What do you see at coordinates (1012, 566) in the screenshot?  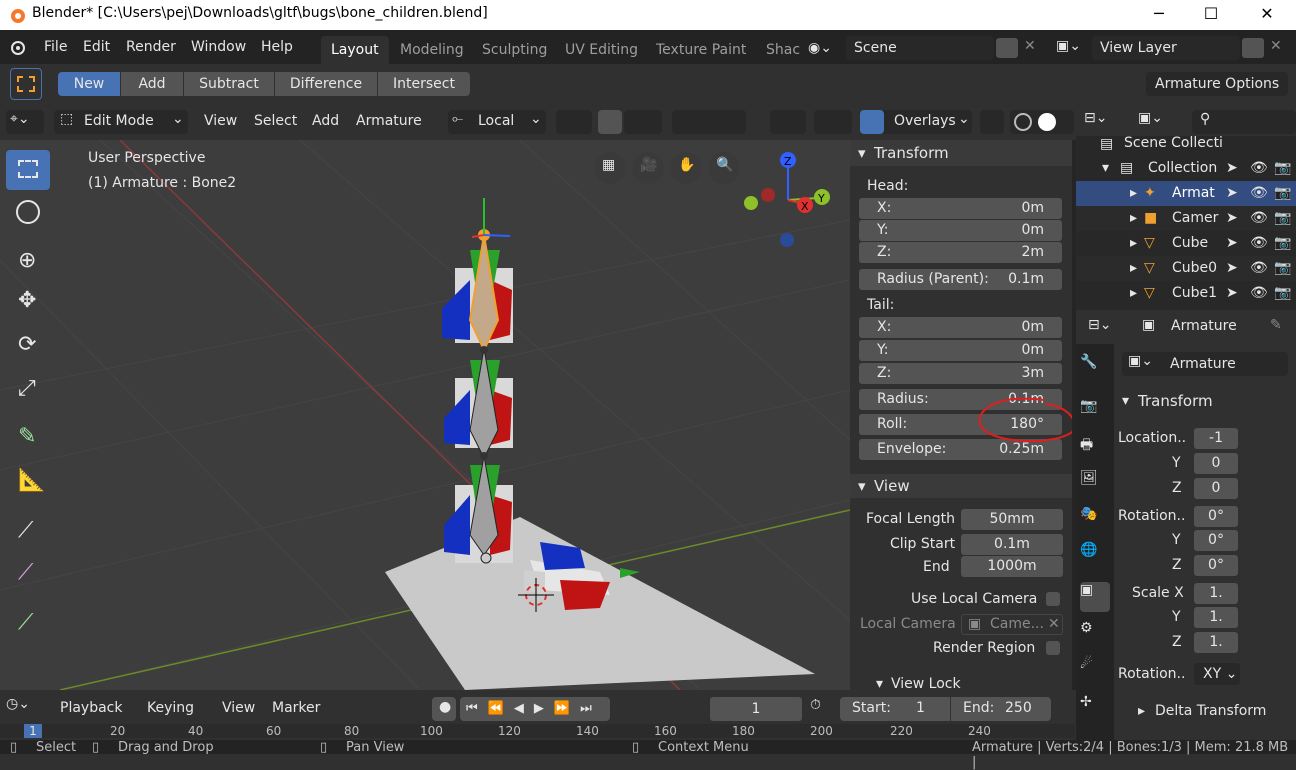 I see `clip-end-field: 1000m` at bounding box center [1012, 566].